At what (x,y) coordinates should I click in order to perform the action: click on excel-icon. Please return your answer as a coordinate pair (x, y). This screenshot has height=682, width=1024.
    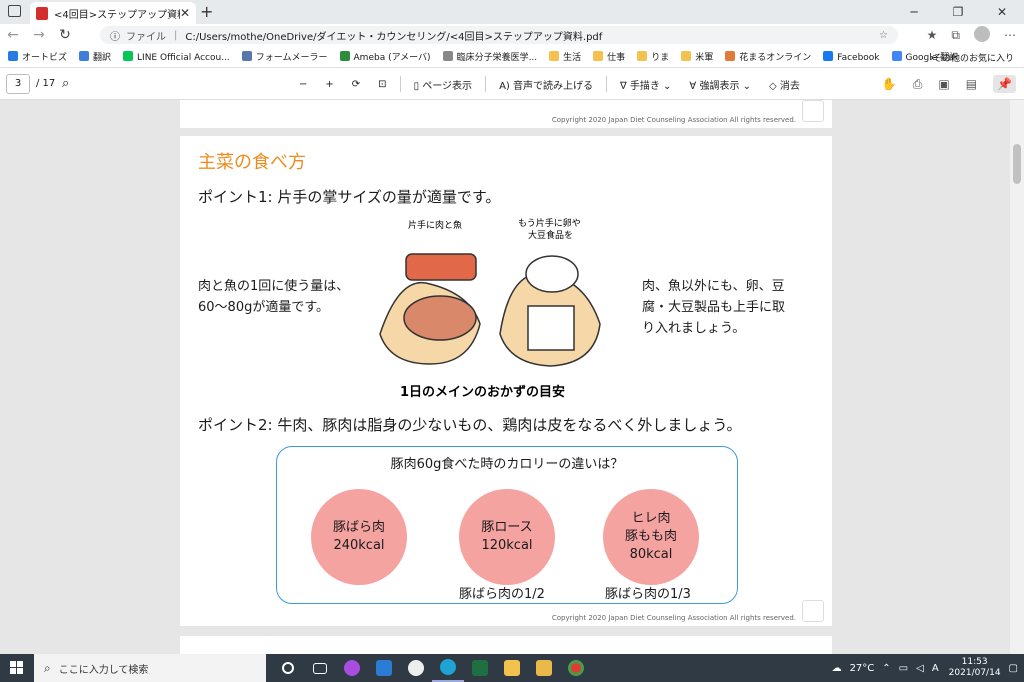
    Looking at the image, I should click on (480, 668).